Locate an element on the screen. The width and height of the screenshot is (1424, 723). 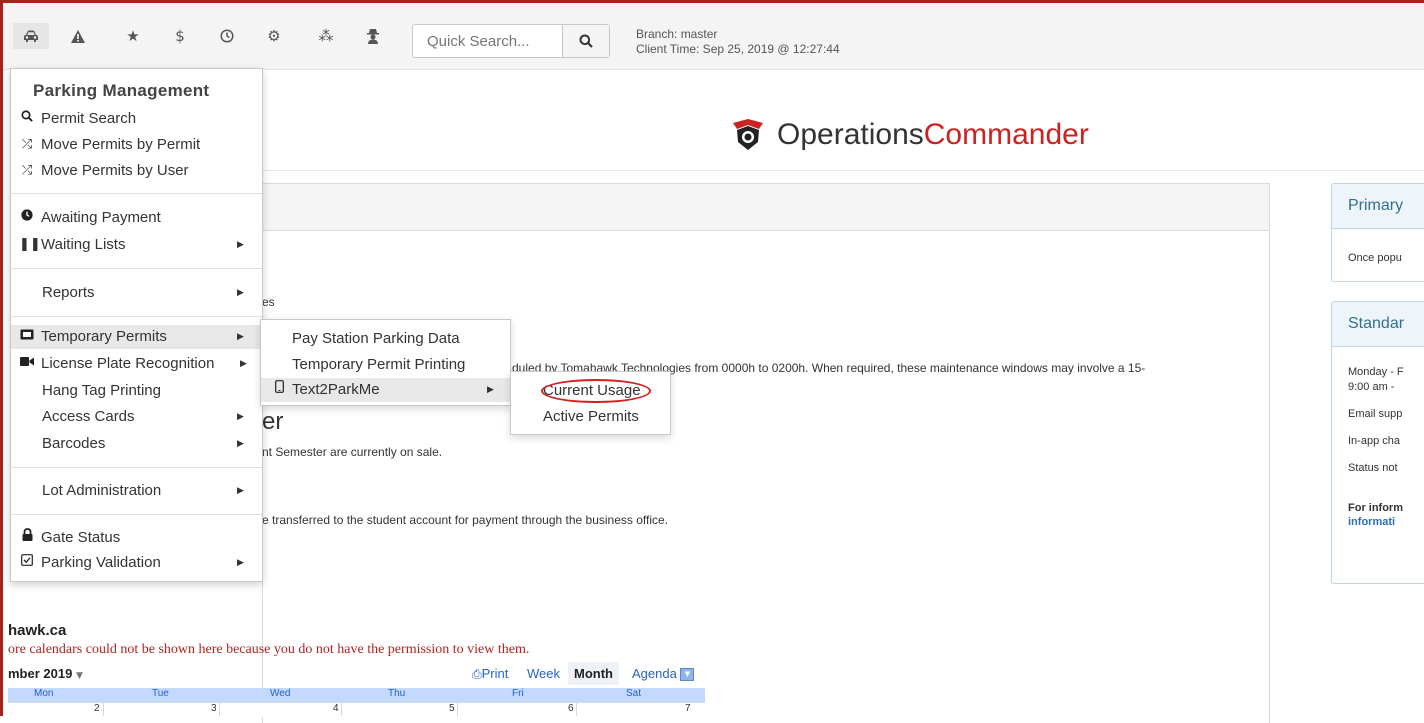
warning-icon is located at coordinates (78, 36).